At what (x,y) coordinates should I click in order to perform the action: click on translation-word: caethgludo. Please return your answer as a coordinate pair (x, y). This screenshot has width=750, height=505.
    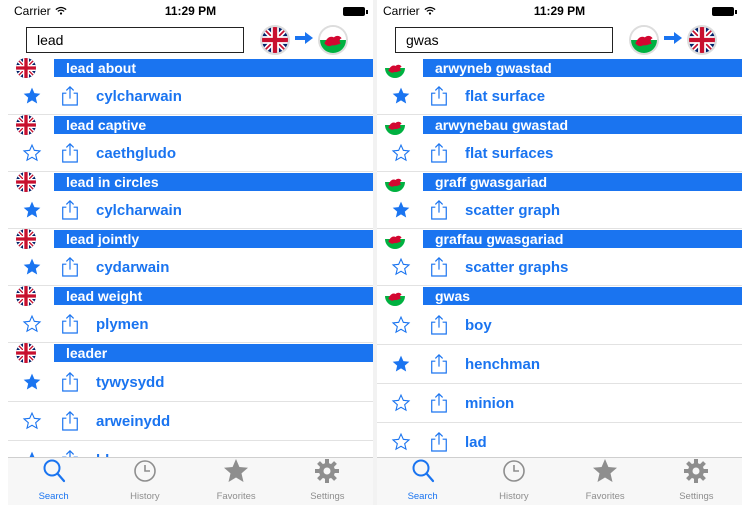
    Looking at the image, I should click on (136, 153).